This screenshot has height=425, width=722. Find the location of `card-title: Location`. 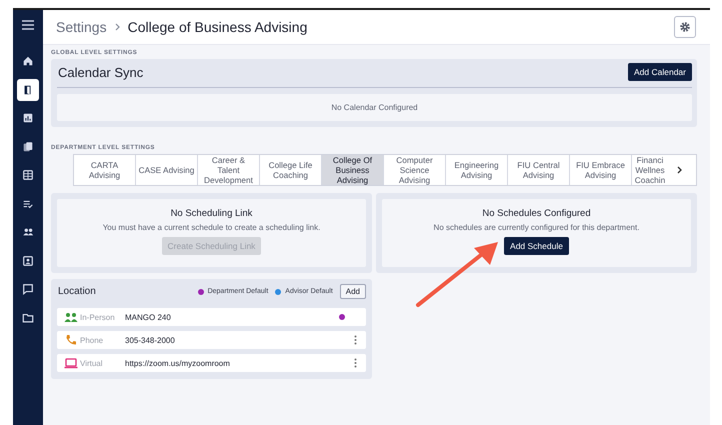

card-title: Location is located at coordinates (77, 291).